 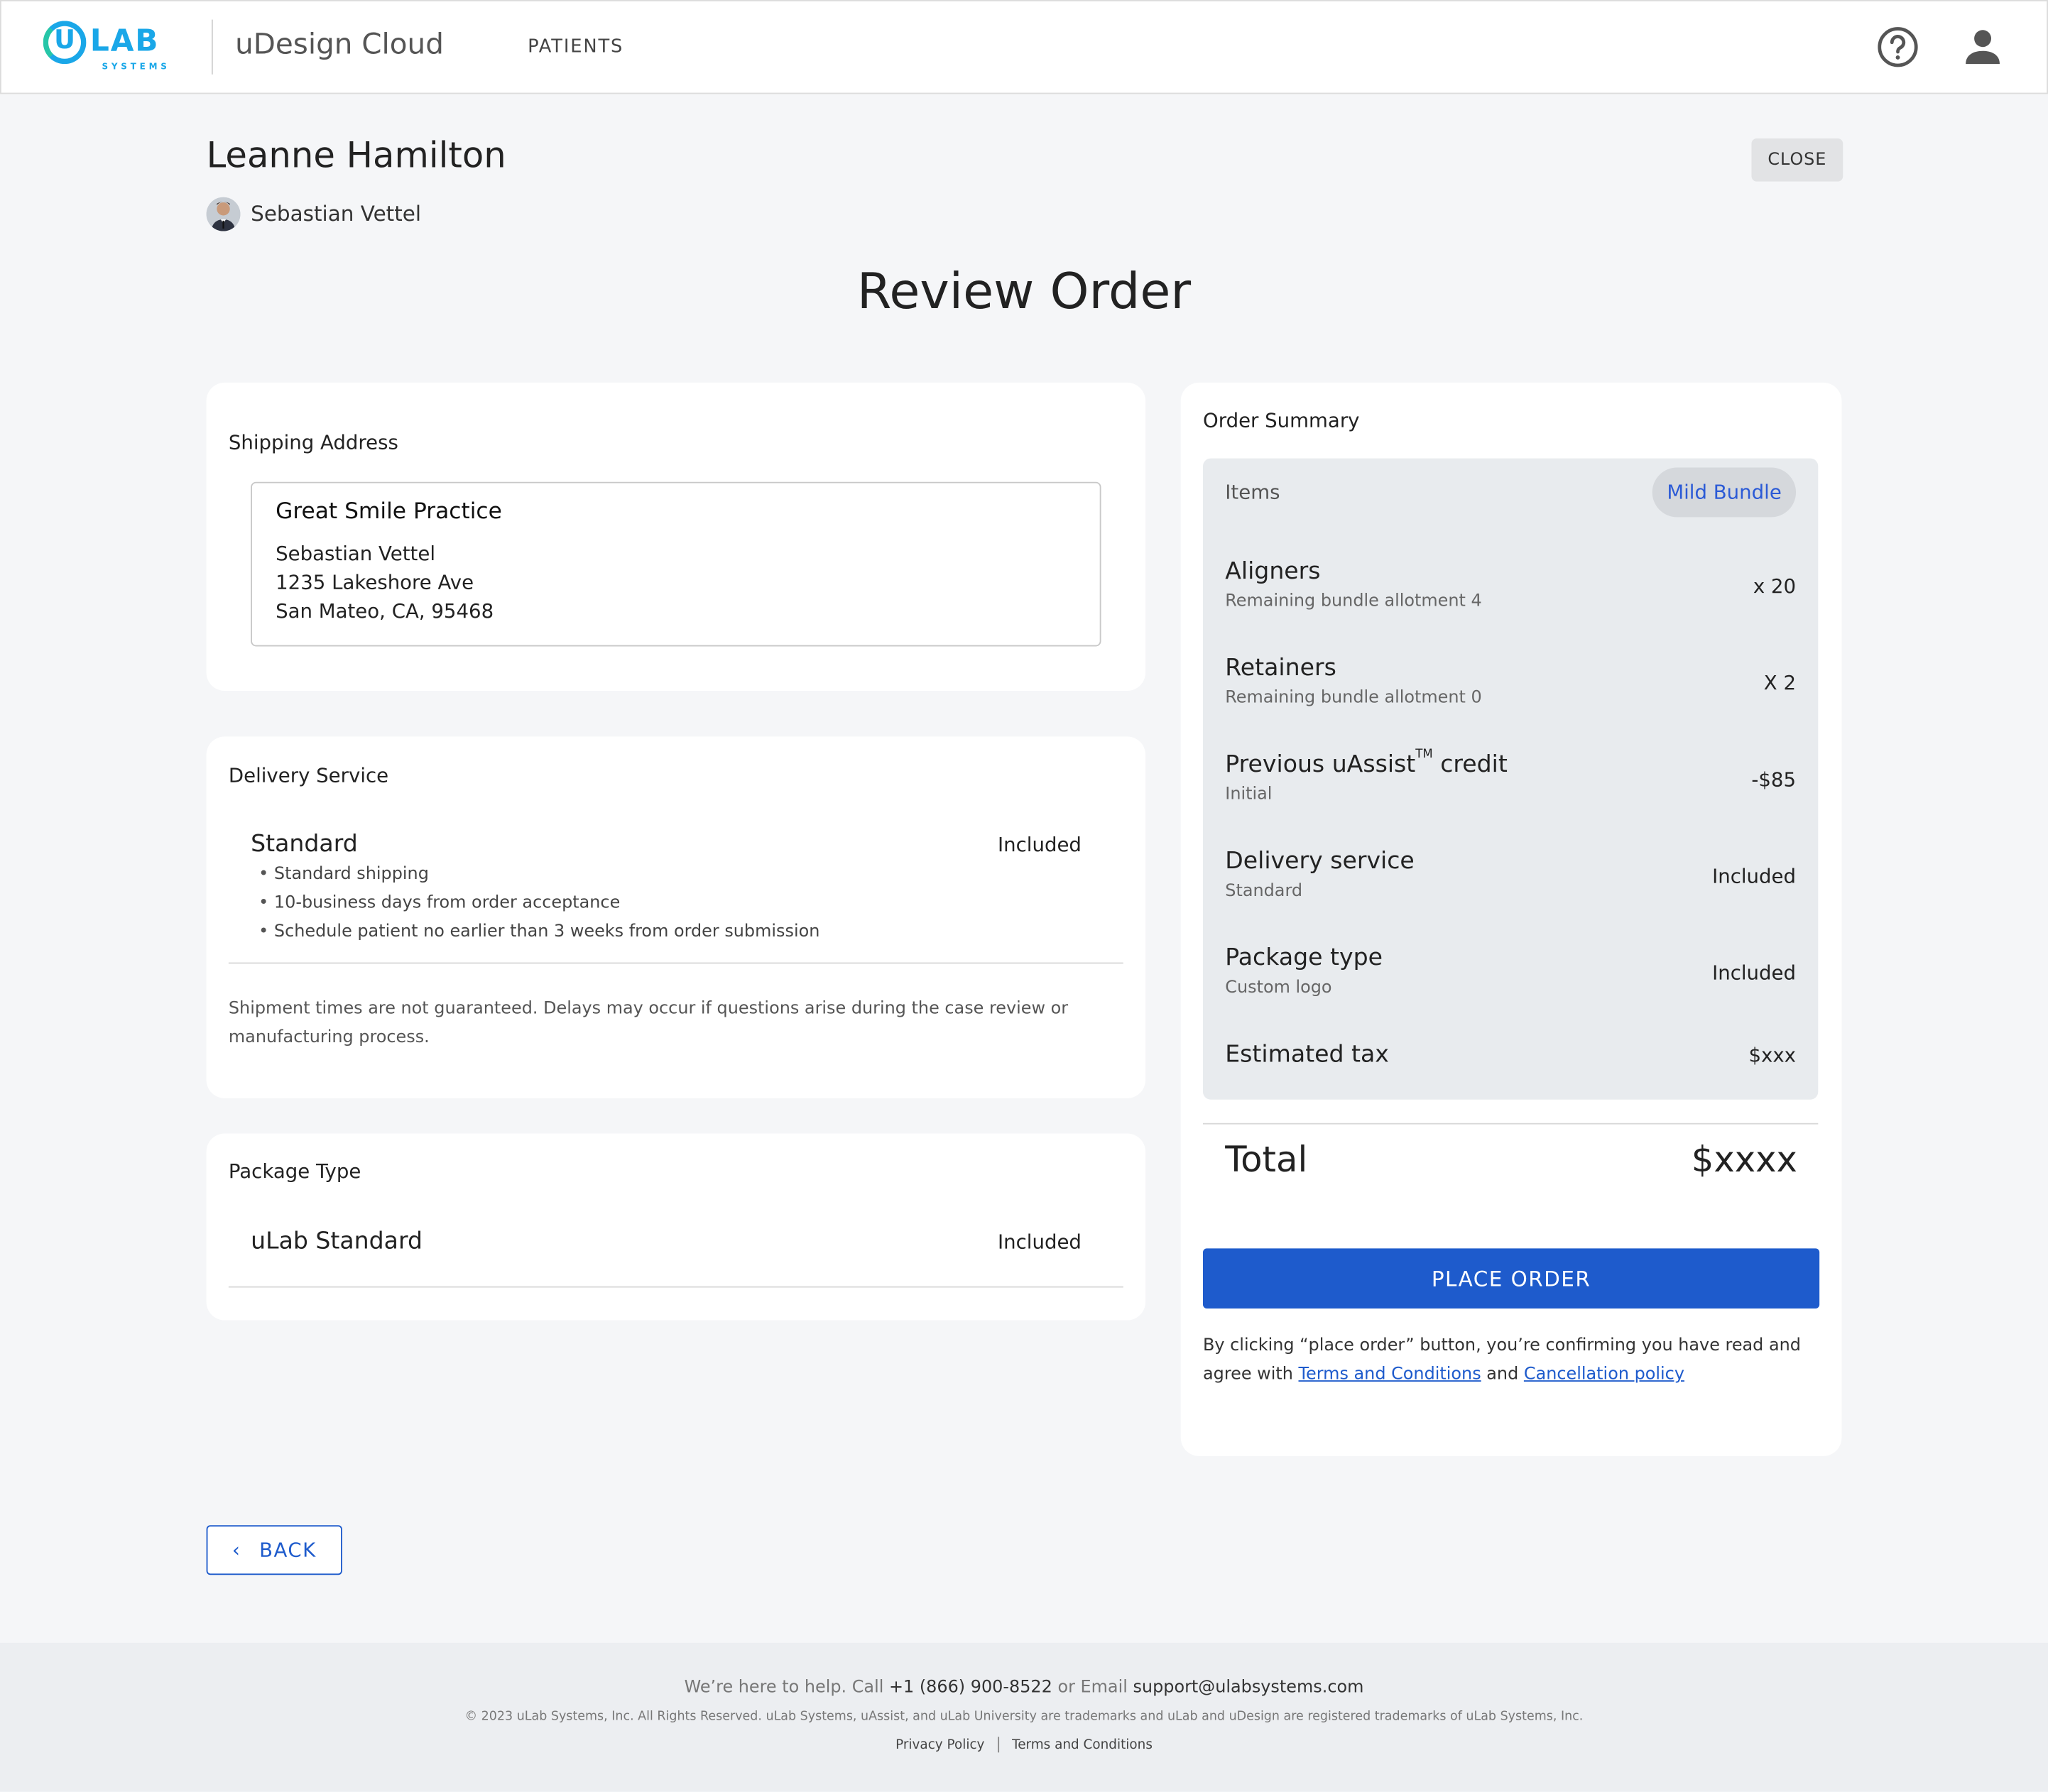 I want to click on summary-row-subtitle: Initial, so click(x=1249, y=795).